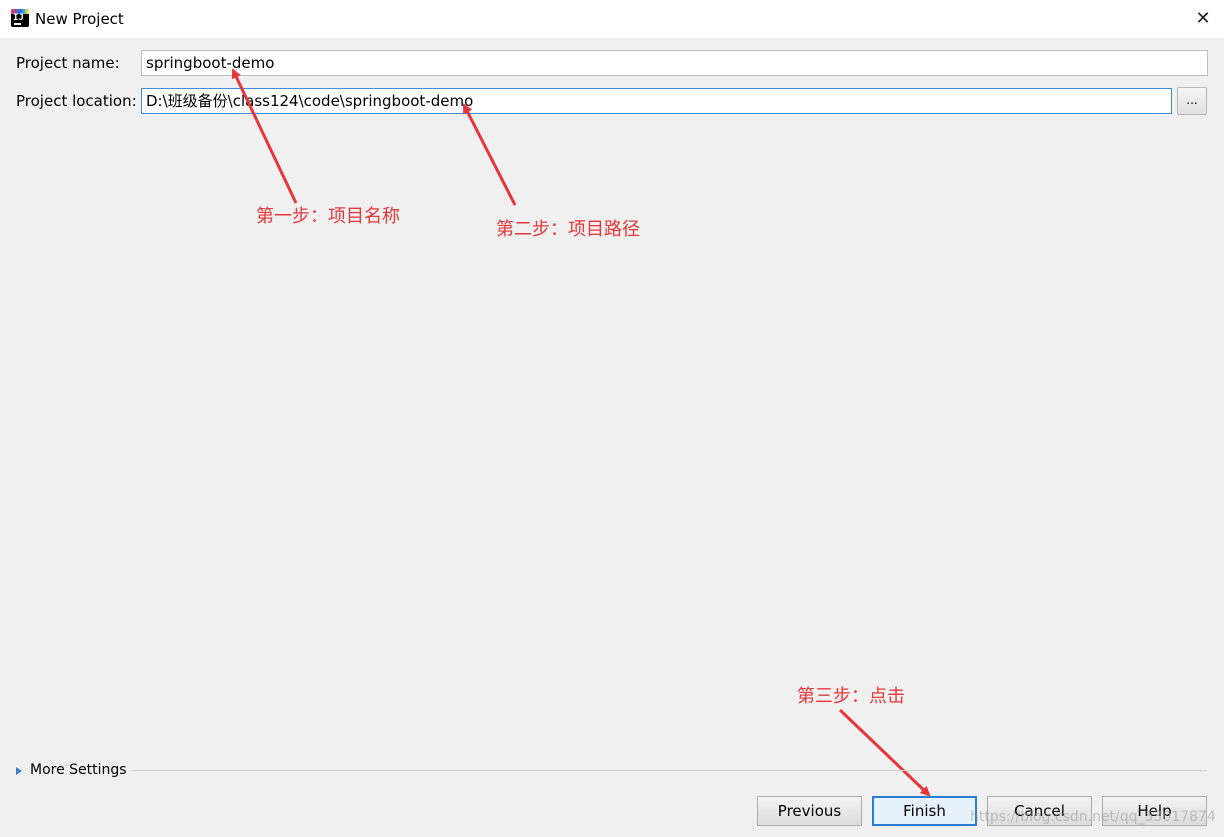  What do you see at coordinates (851, 696) in the screenshot?
I see `annotation-step3: 第三步：点击` at bounding box center [851, 696].